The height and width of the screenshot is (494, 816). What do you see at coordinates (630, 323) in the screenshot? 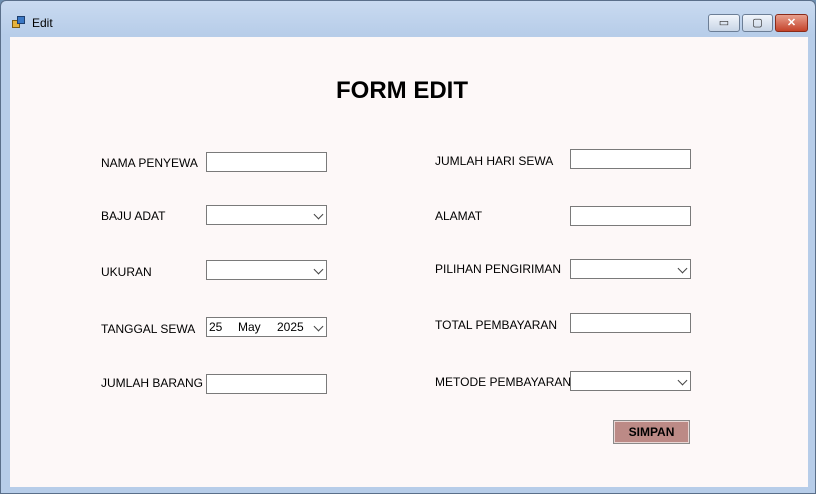
I see `total-pembayaran-field` at bounding box center [630, 323].